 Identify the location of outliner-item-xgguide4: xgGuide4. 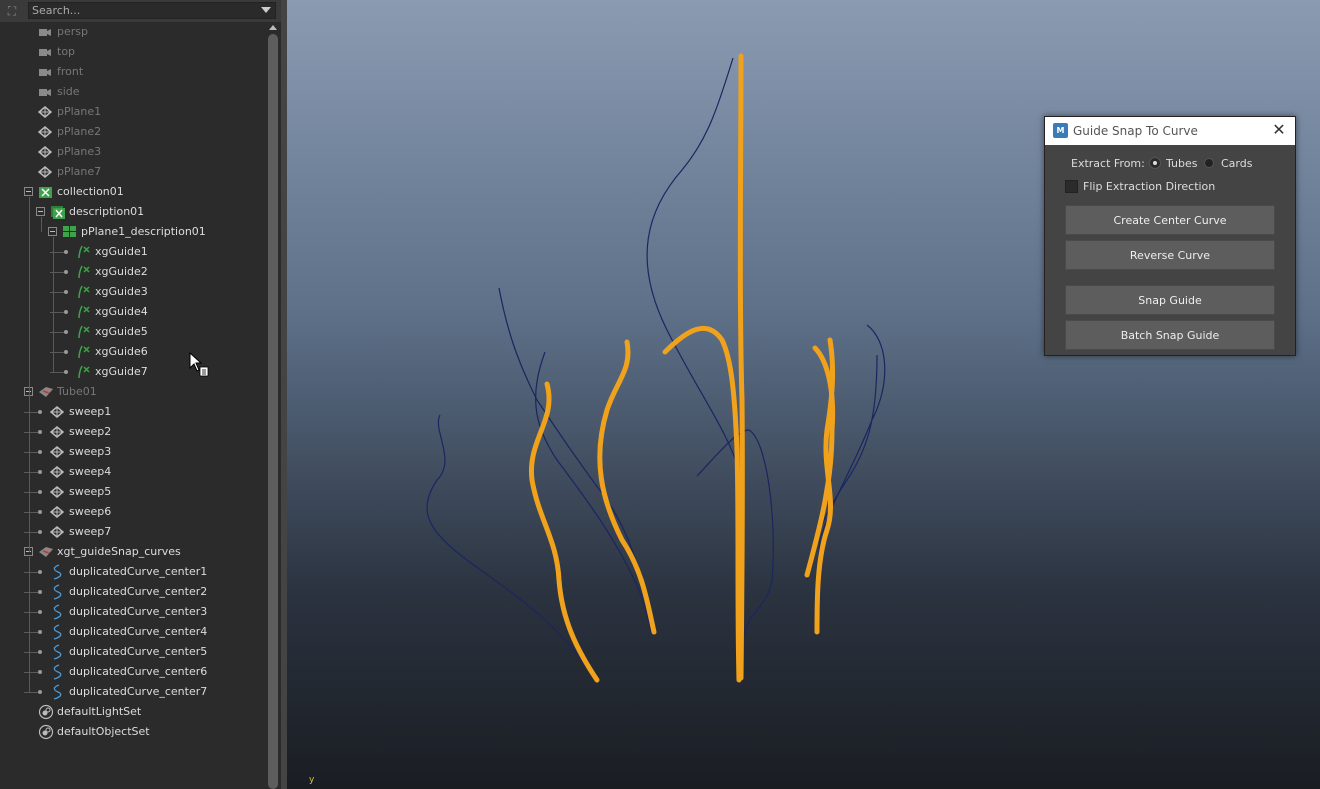
(133, 312).